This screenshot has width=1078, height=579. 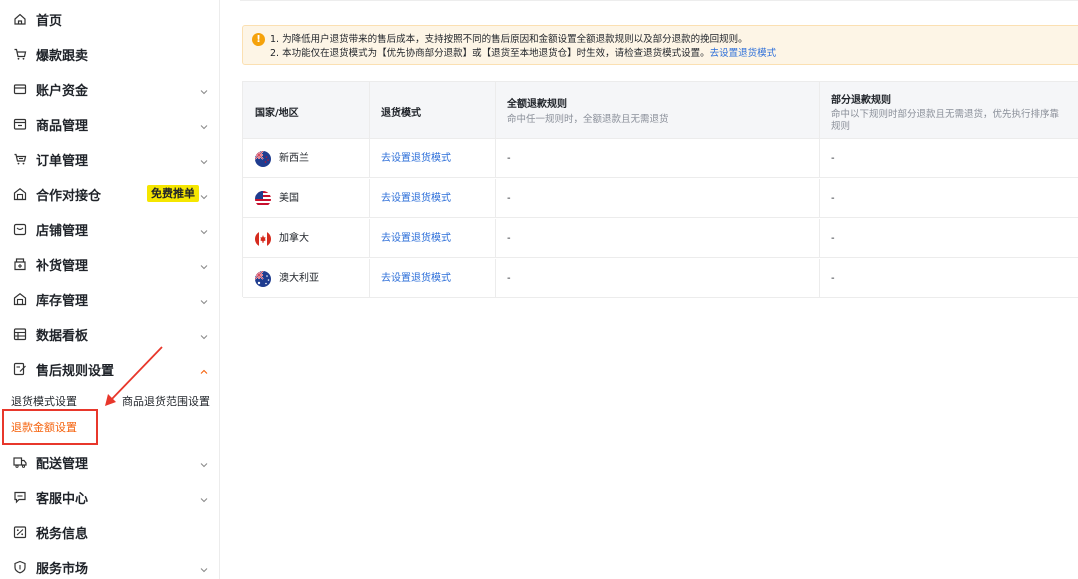 What do you see at coordinates (20, 89) in the screenshot?
I see `wallet-icon` at bounding box center [20, 89].